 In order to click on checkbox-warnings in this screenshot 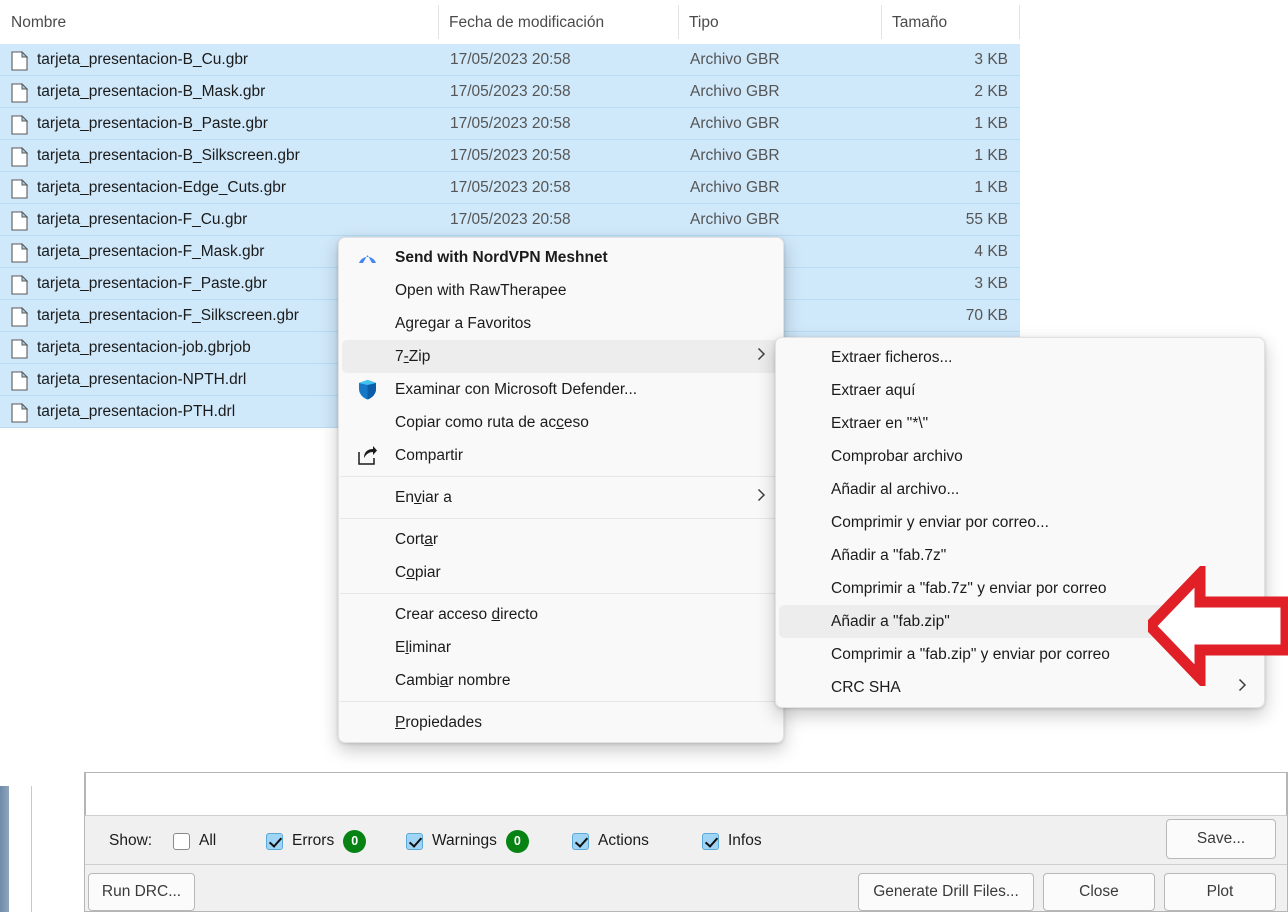, I will do `click(414, 841)`.